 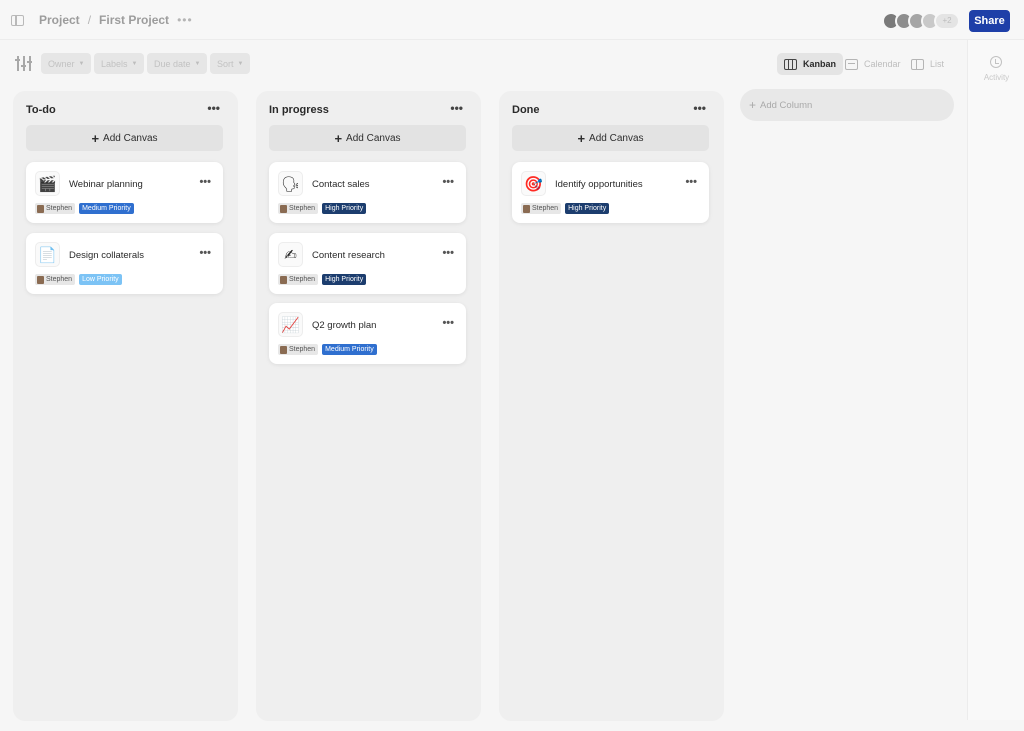 What do you see at coordinates (61, 63) in the screenshot?
I see `owner-filter-label: Owner` at bounding box center [61, 63].